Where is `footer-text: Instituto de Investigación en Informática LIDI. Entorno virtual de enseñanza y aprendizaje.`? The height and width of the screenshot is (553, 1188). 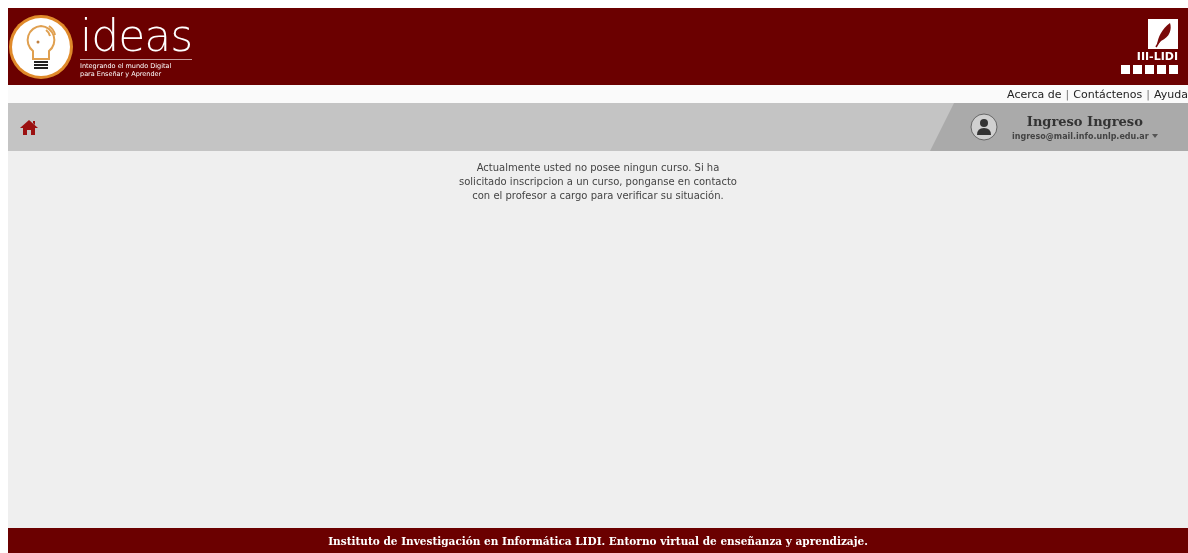 footer-text: Instituto de Investigación en Informática LIDI. Entorno virtual de enseñanza y aprendizaje. is located at coordinates (598, 540).